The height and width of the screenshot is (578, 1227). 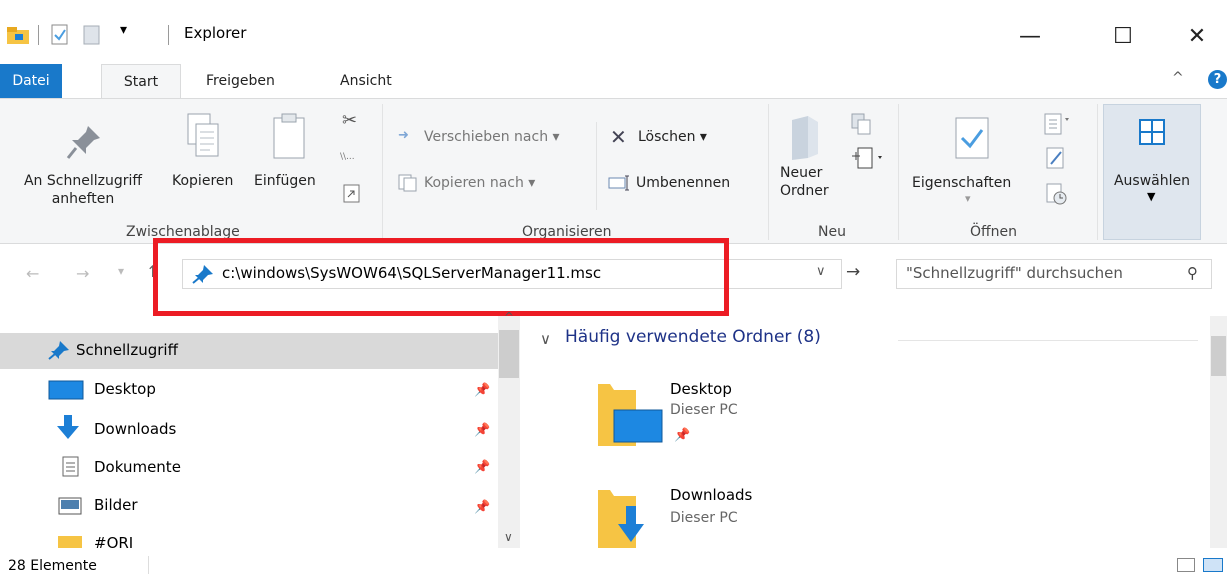 What do you see at coordinates (135, 429) in the screenshot?
I see `nav-label-downloads: Downloads` at bounding box center [135, 429].